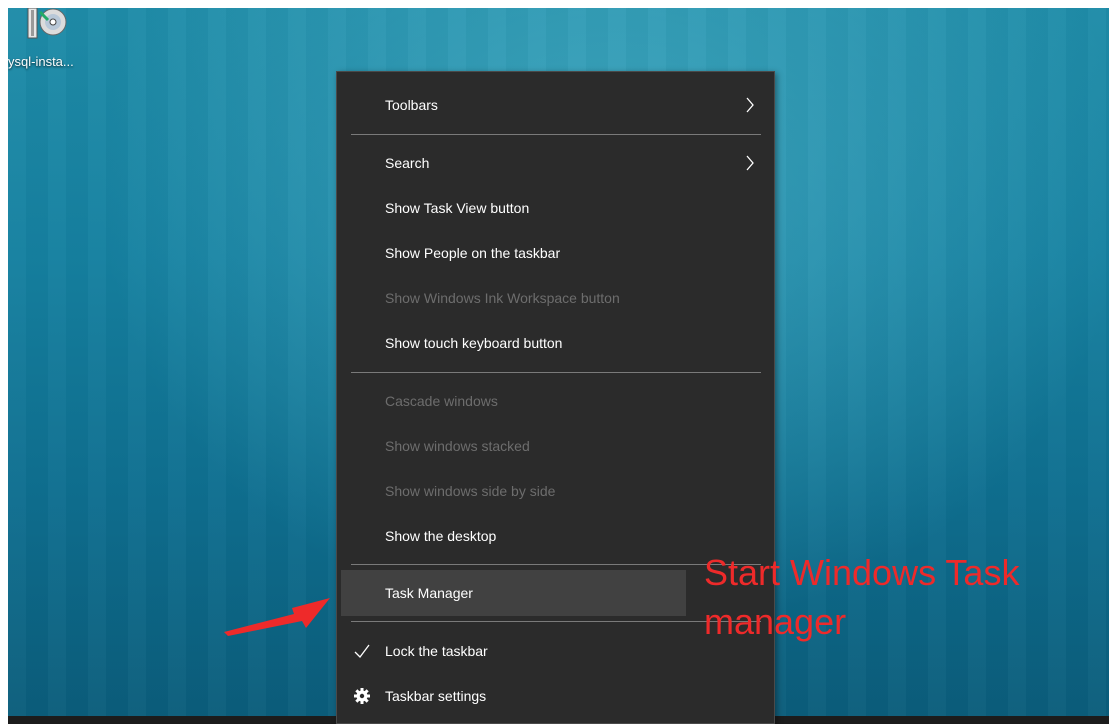  What do you see at coordinates (555, 696) in the screenshot?
I see `menu-item-taskbar-settings: Taskbar settings` at bounding box center [555, 696].